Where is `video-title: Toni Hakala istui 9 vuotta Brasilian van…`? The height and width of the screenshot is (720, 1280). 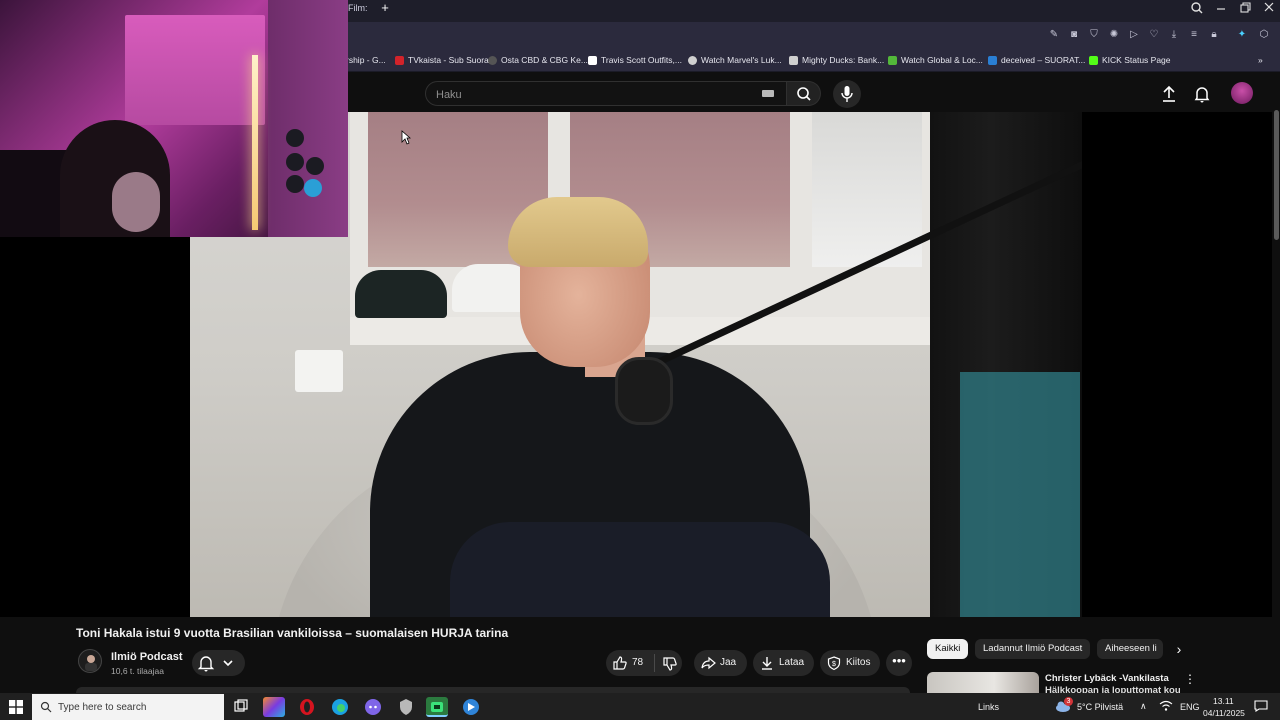 video-title: Toni Hakala istui 9 vuotta Brasilian van… is located at coordinates (292, 633).